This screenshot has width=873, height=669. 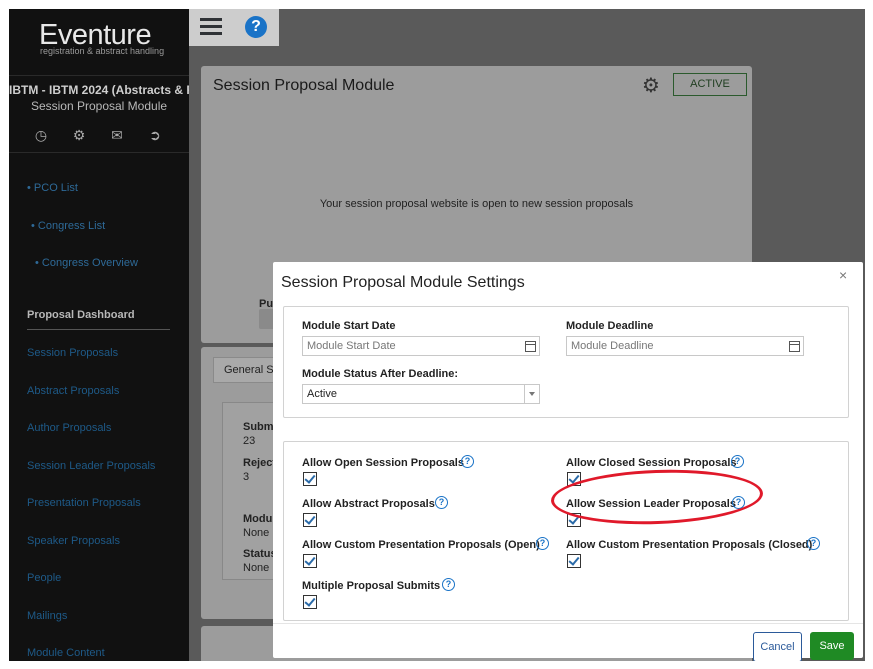 I want to click on save-button: Save, so click(x=832, y=646).